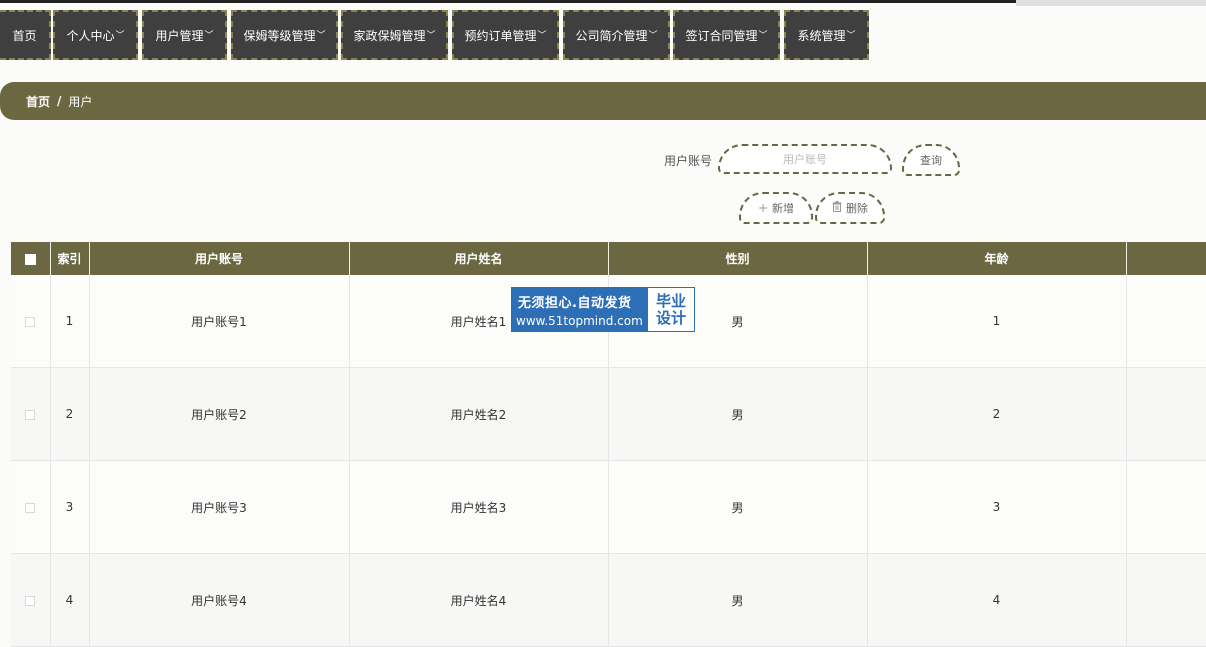 The height and width of the screenshot is (647, 1206). What do you see at coordinates (1166, 258) in the screenshot?
I see `column-header-extra` at bounding box center [1166, 258].